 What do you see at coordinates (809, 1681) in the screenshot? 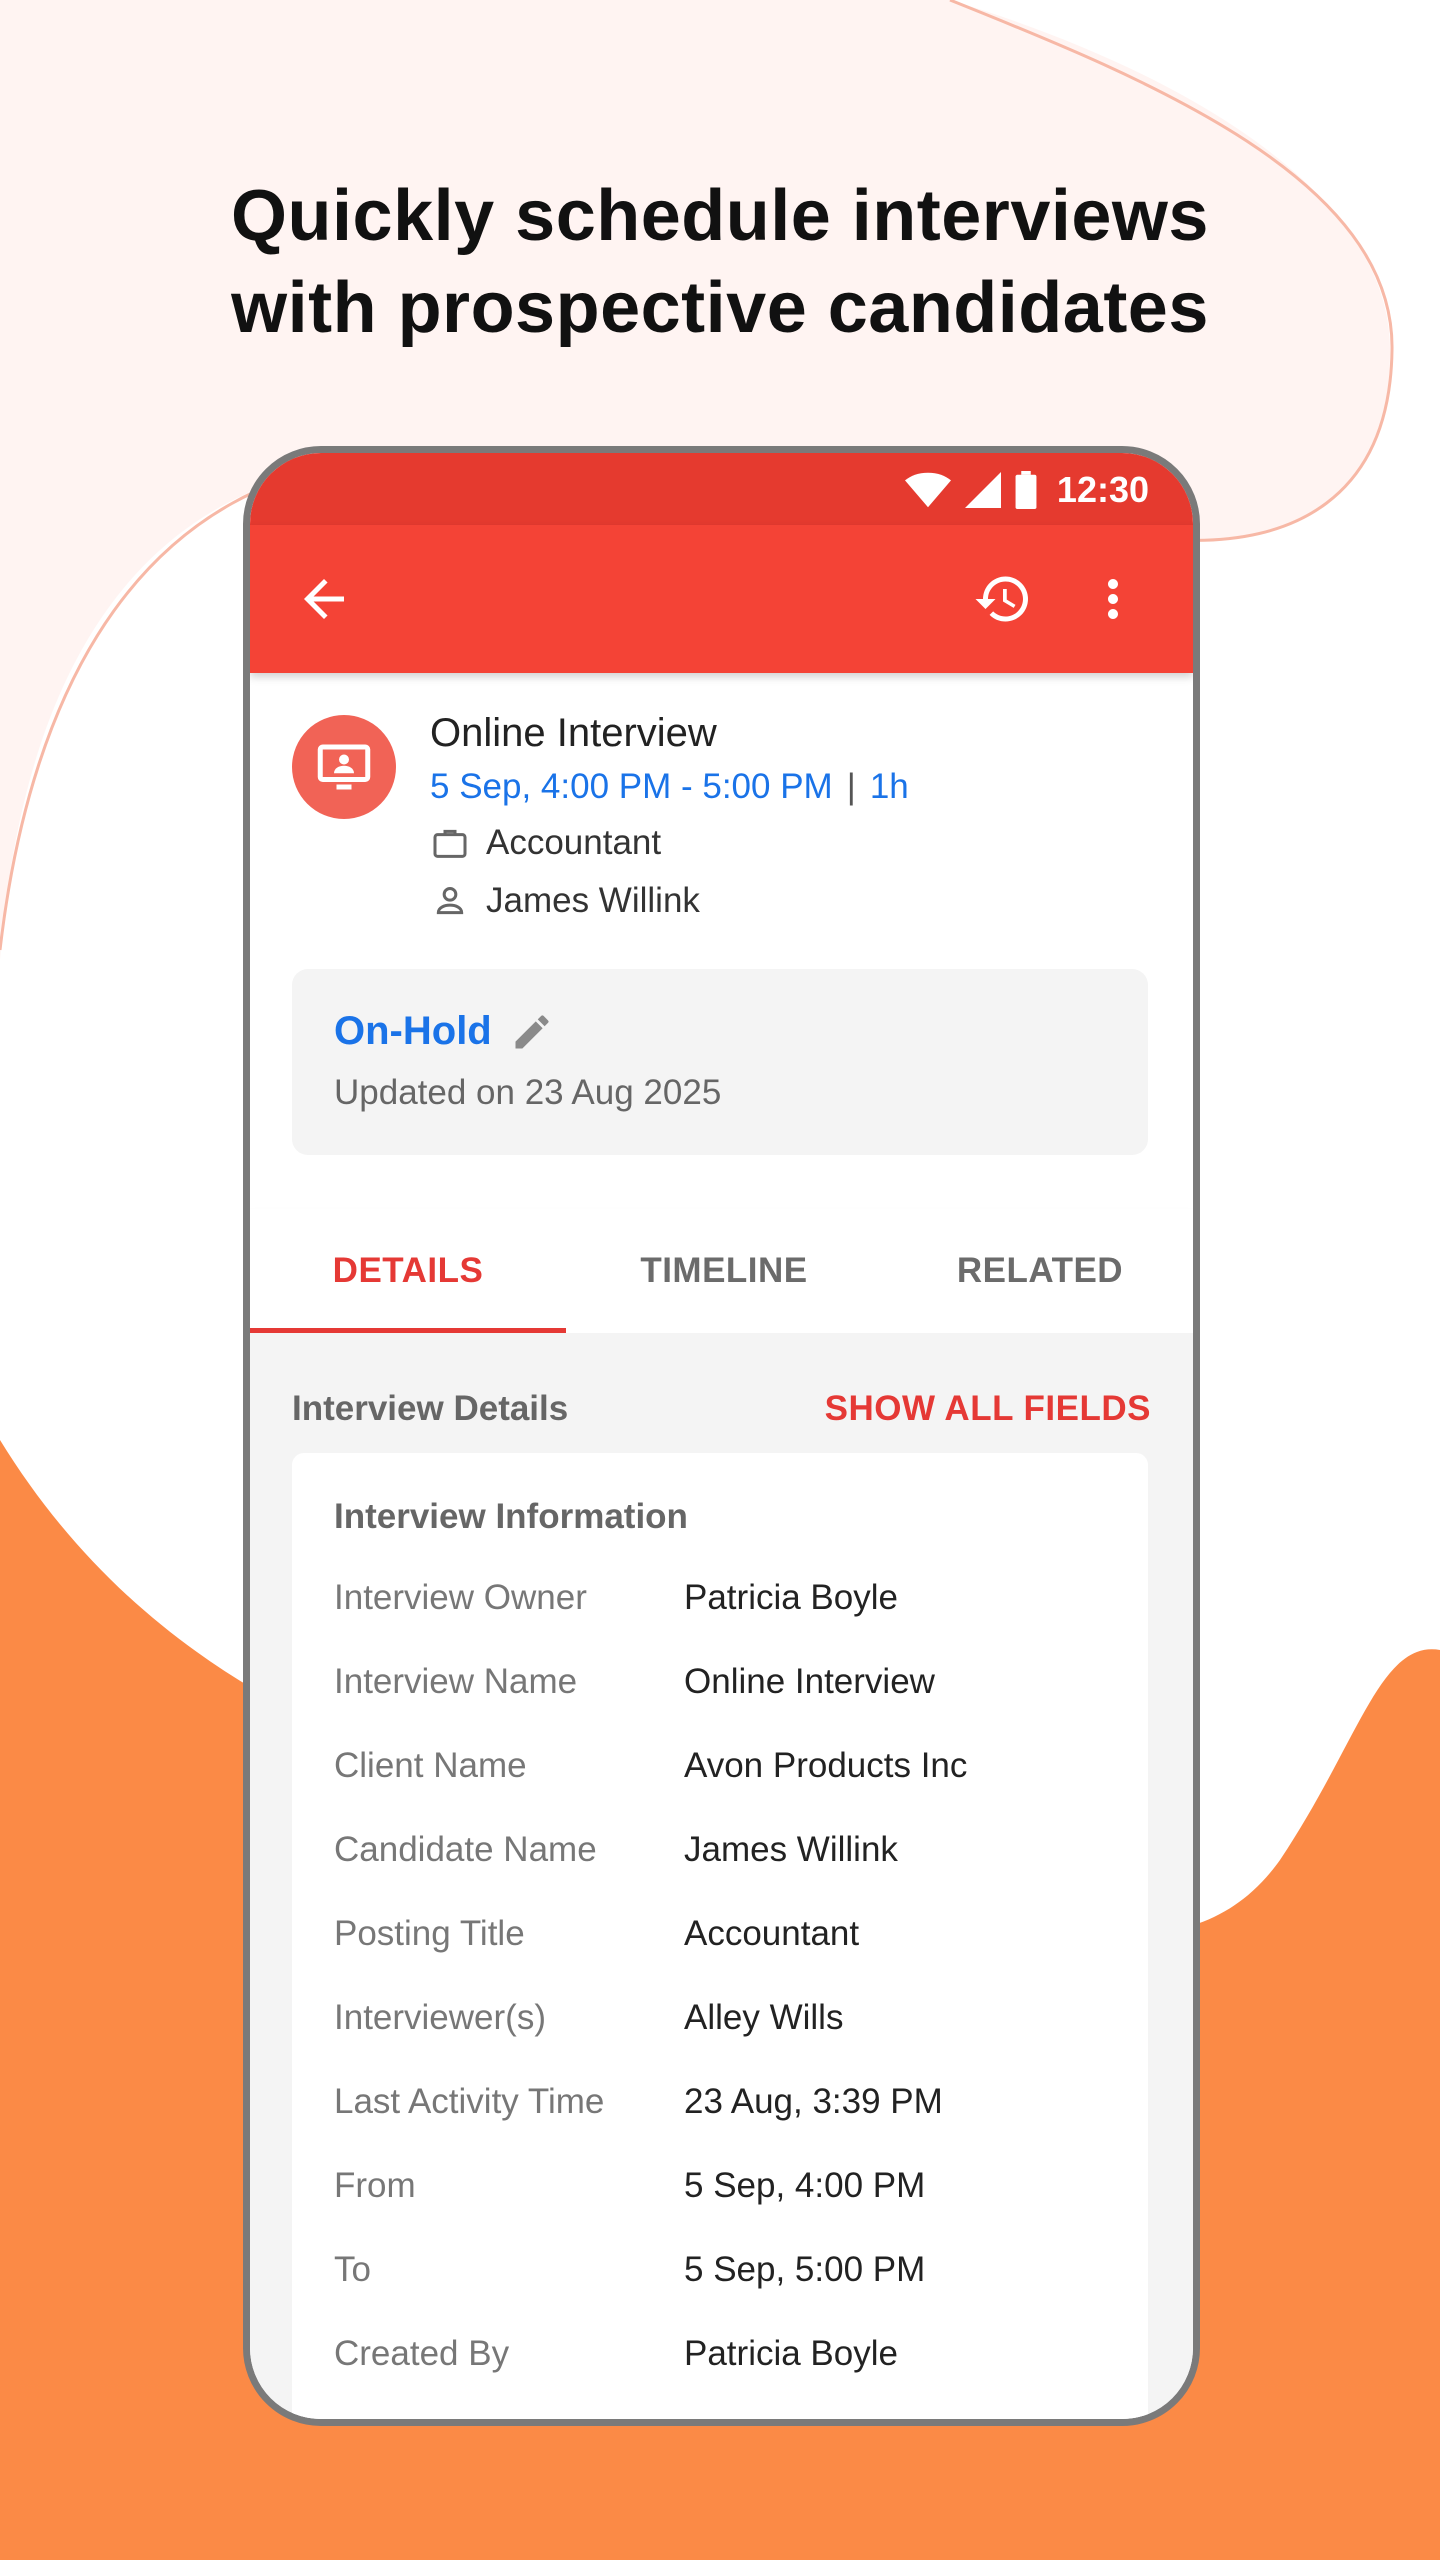
I see `field-value: Online Interview` at bounding box center [809, 1681].